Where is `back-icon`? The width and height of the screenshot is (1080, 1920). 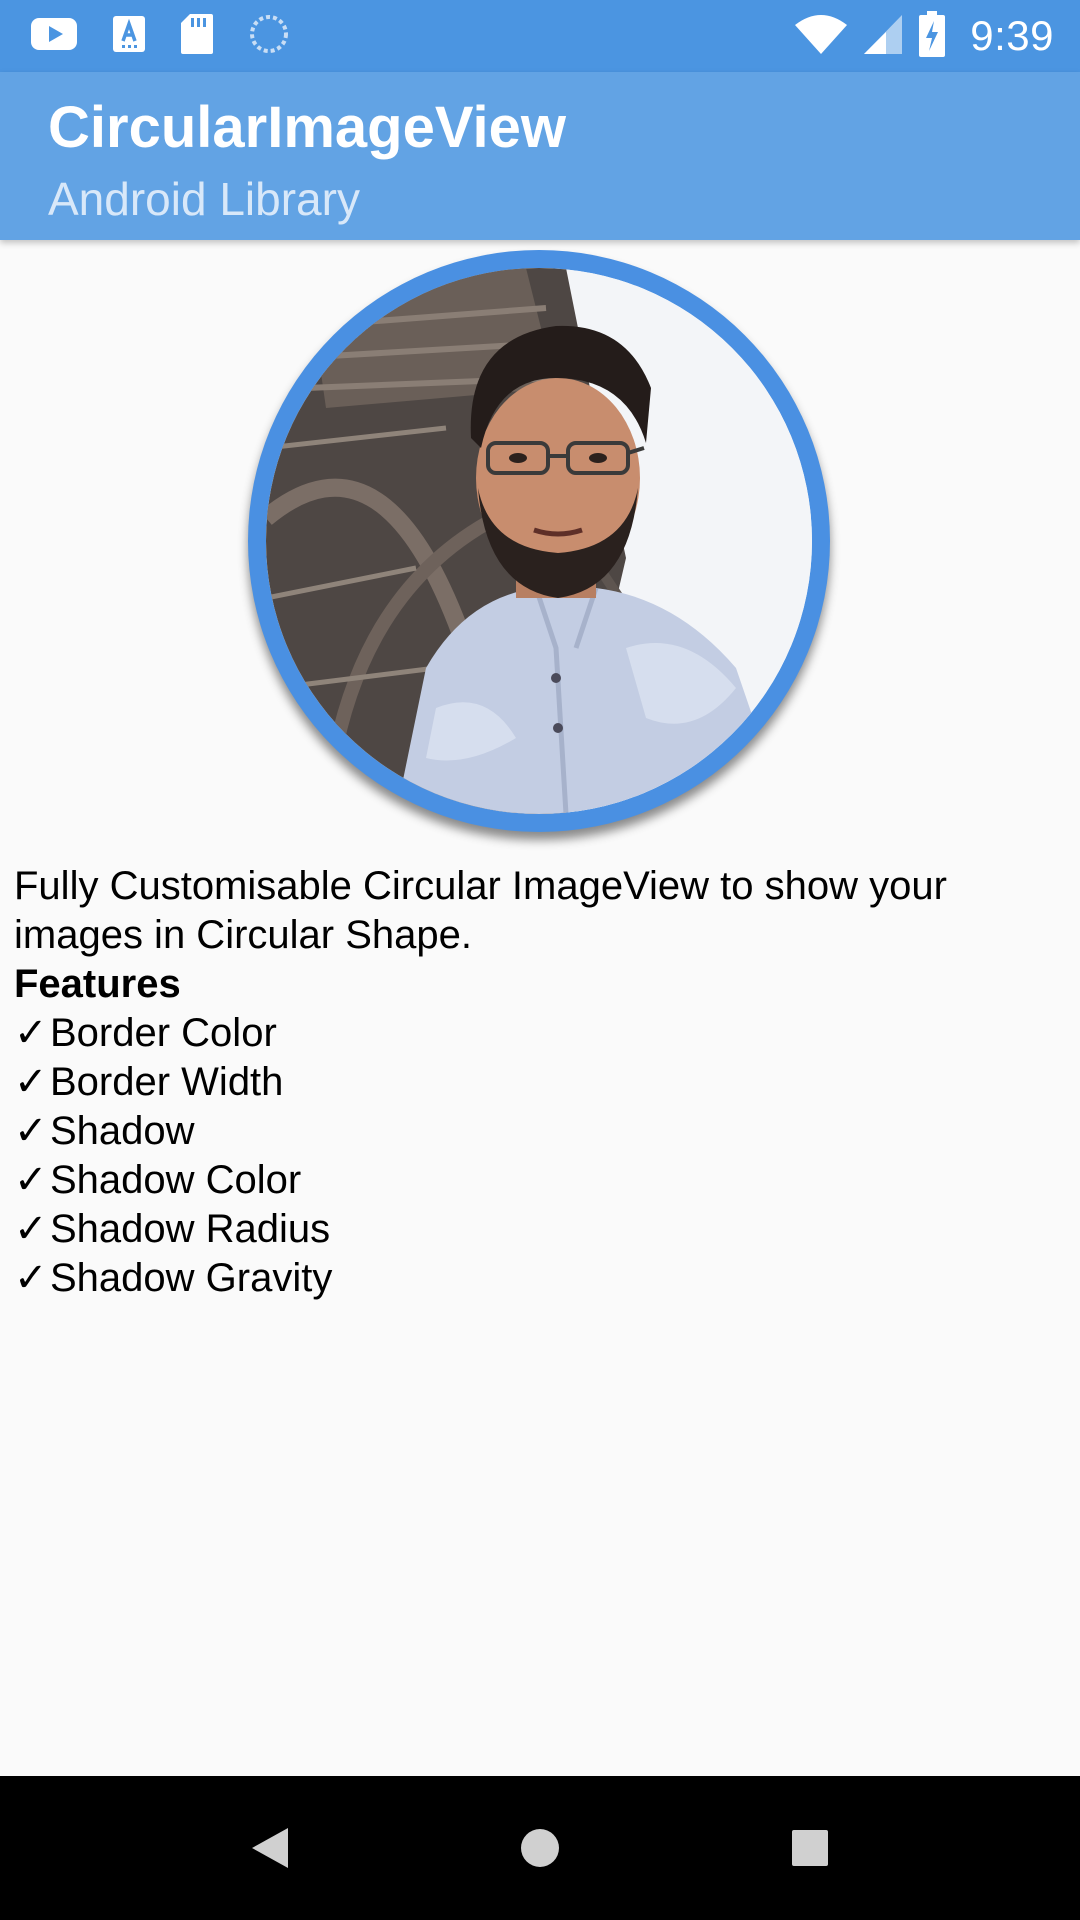 back-icon is located at coordinates (270, 1848).